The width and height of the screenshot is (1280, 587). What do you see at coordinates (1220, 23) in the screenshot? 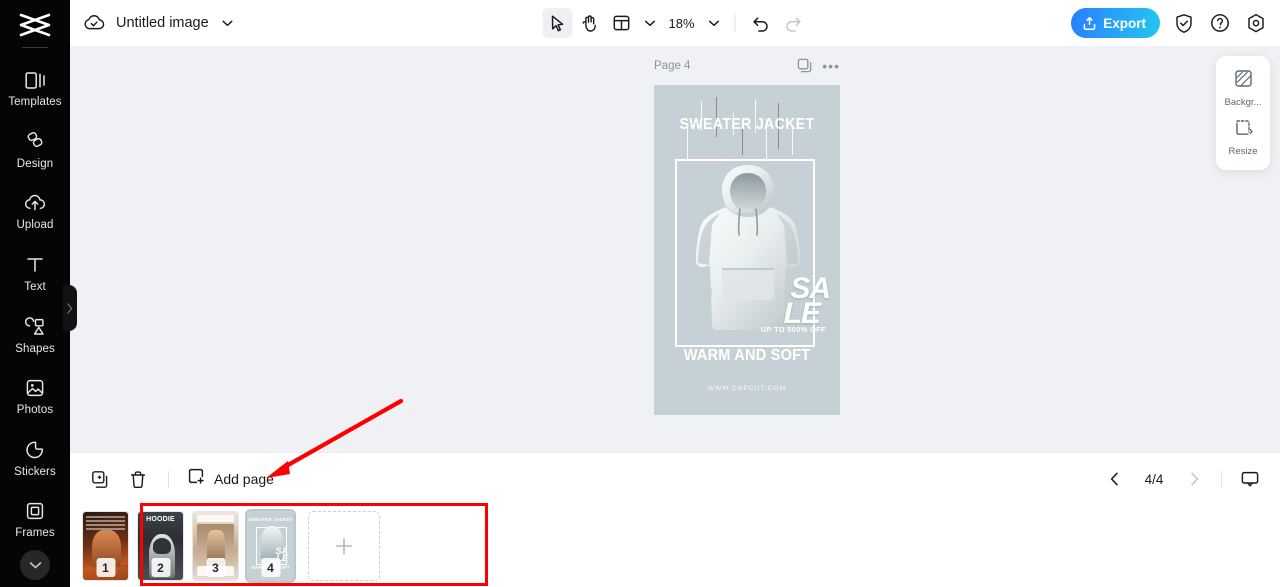
I see `help-question-icon` at bounding box center [1220, 23].